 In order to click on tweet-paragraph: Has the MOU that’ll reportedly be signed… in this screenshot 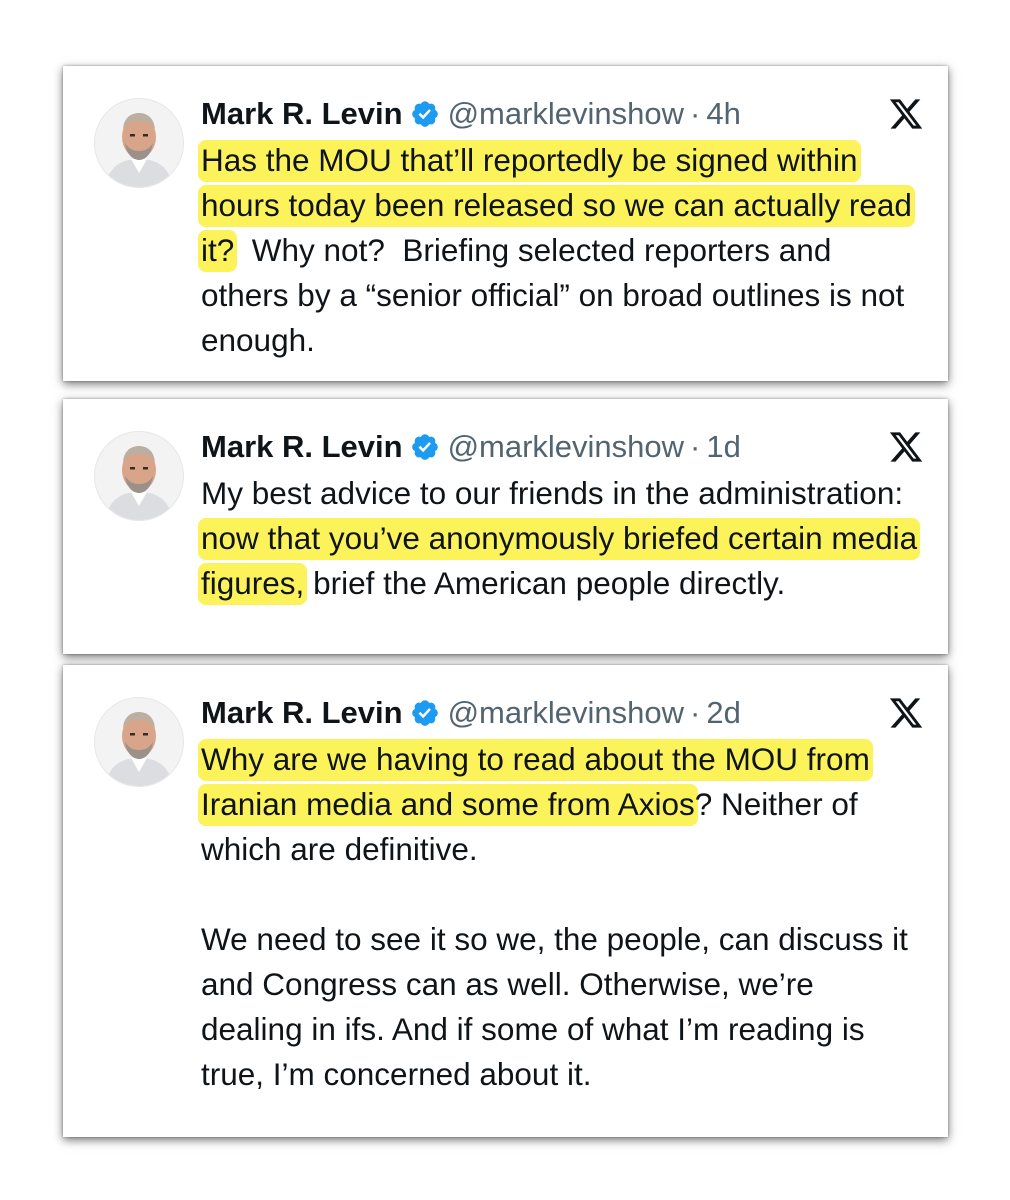, I will do `click(559, 250)`.